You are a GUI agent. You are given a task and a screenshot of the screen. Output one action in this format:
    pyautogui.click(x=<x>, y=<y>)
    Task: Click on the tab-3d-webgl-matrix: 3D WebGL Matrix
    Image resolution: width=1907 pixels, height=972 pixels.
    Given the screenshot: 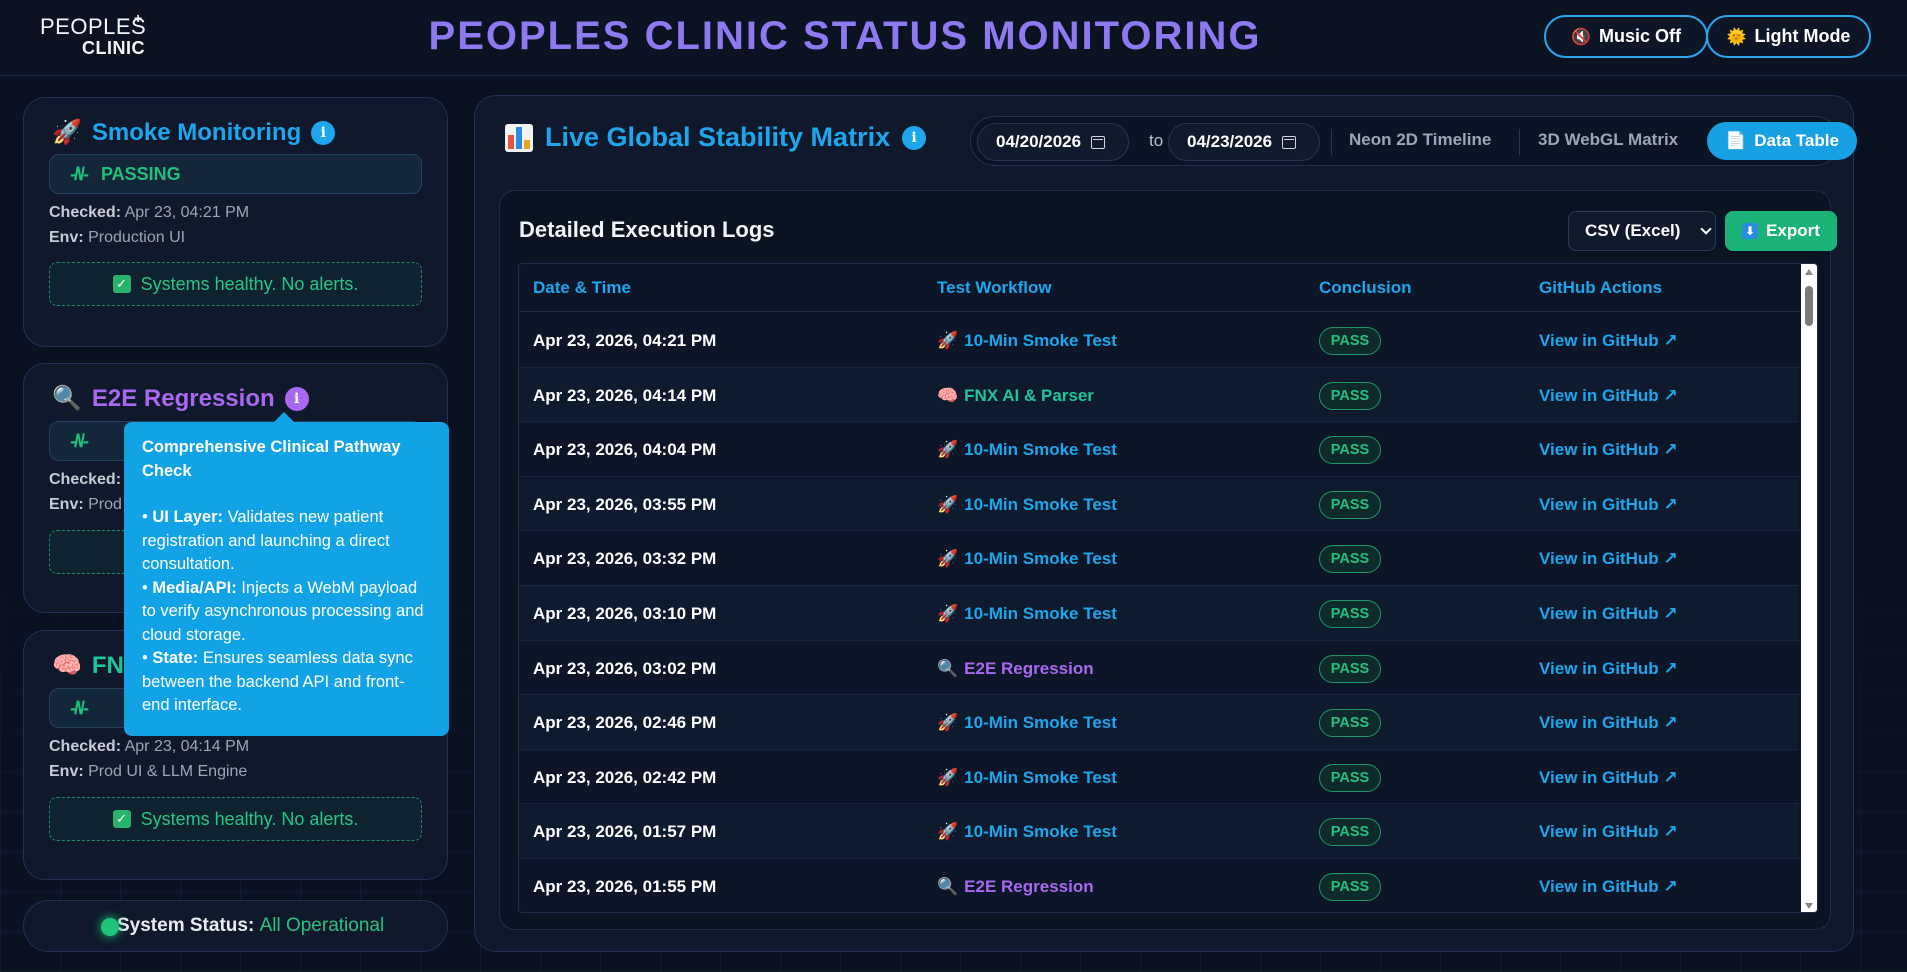 What is the action you would take?
    pyautogui.click(x=1608, y=140)
    